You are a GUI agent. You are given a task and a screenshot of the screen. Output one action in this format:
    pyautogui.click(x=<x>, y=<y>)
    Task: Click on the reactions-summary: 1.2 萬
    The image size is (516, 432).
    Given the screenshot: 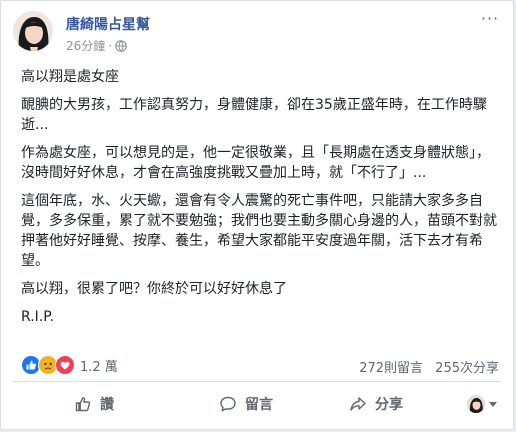 What is the action you would take?
    pyautogui.click(x=69, y=365)
    